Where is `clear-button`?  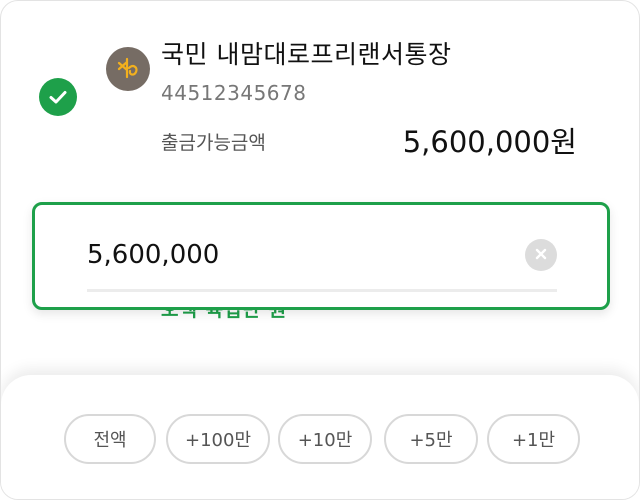
clear-button is located at coordinates (541, 255).